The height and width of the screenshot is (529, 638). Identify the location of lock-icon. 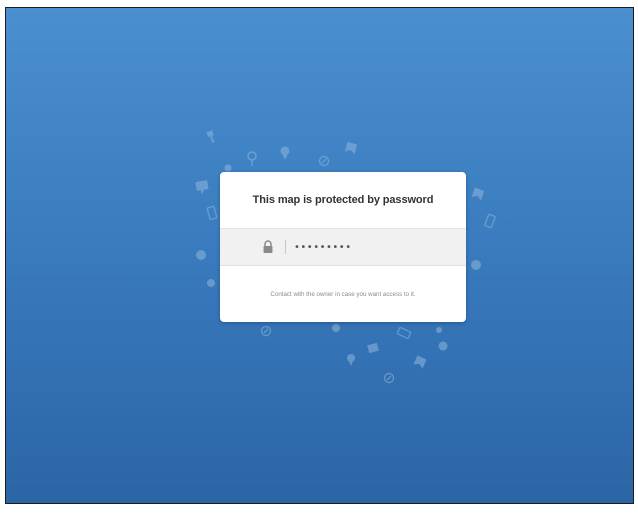
(268, 247).